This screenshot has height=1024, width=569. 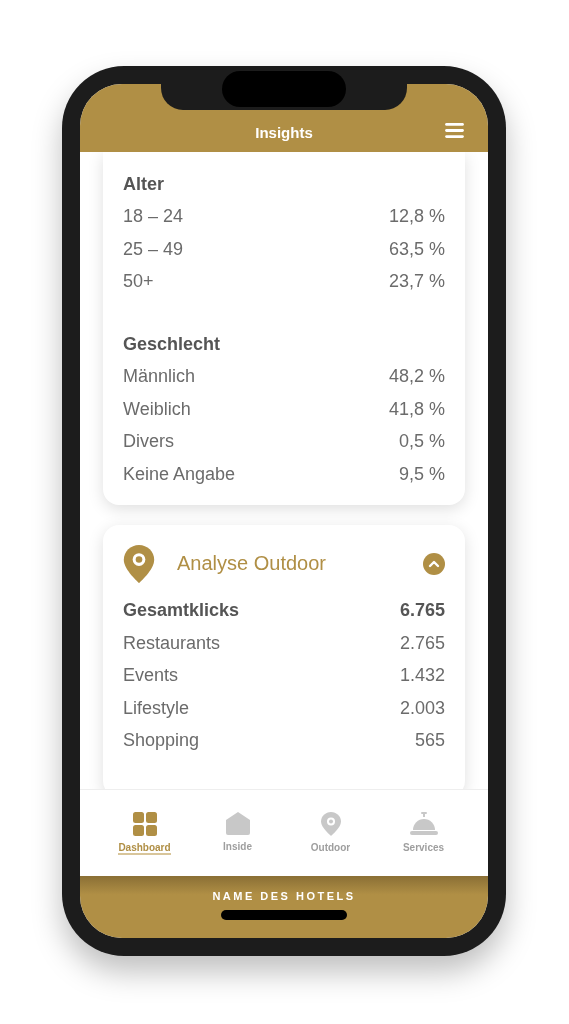 What do you see at coordinates (434, 563) in the screenshot?
I see `collapse-toggle-icon` at bounding box center [434, 563].